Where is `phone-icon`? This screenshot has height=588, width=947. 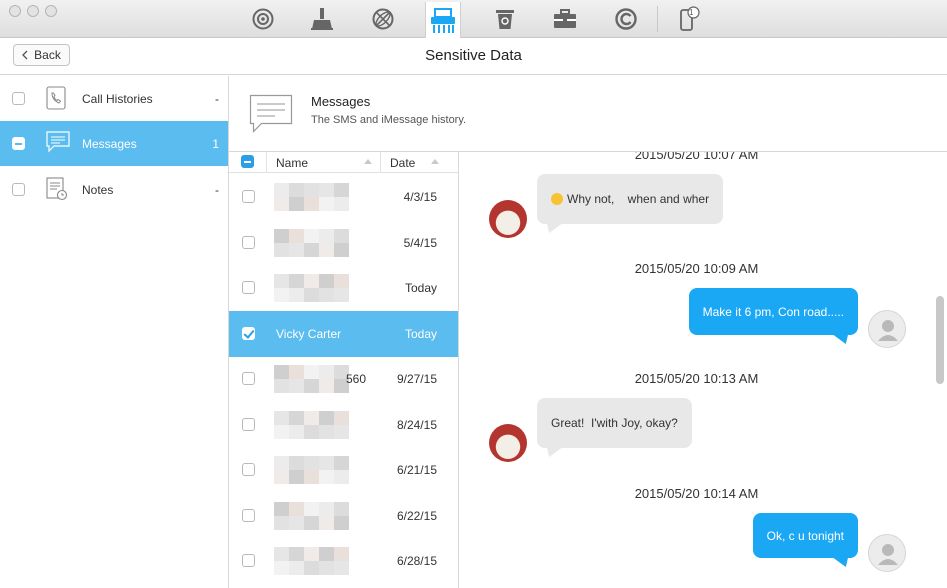
phone-icon is located at coordinates (56, 98).